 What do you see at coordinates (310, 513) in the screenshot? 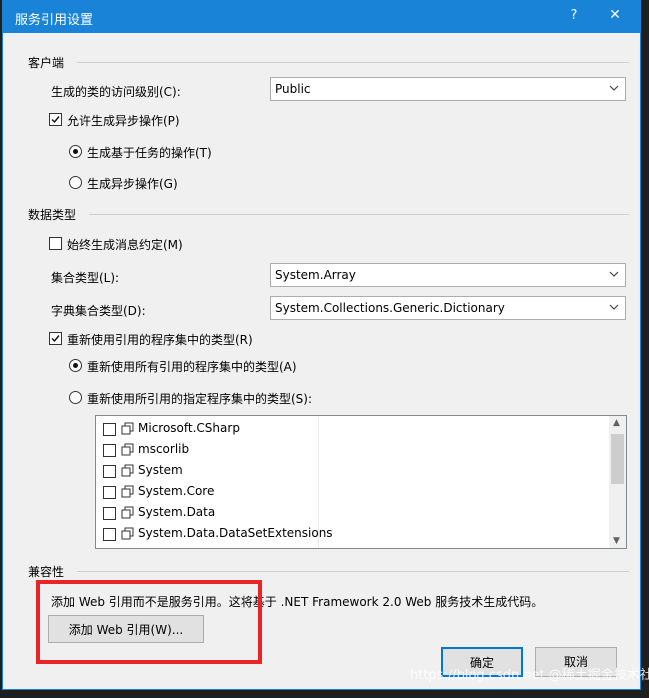
I see `list-item: System.Data` at bounding box center [310, 513].